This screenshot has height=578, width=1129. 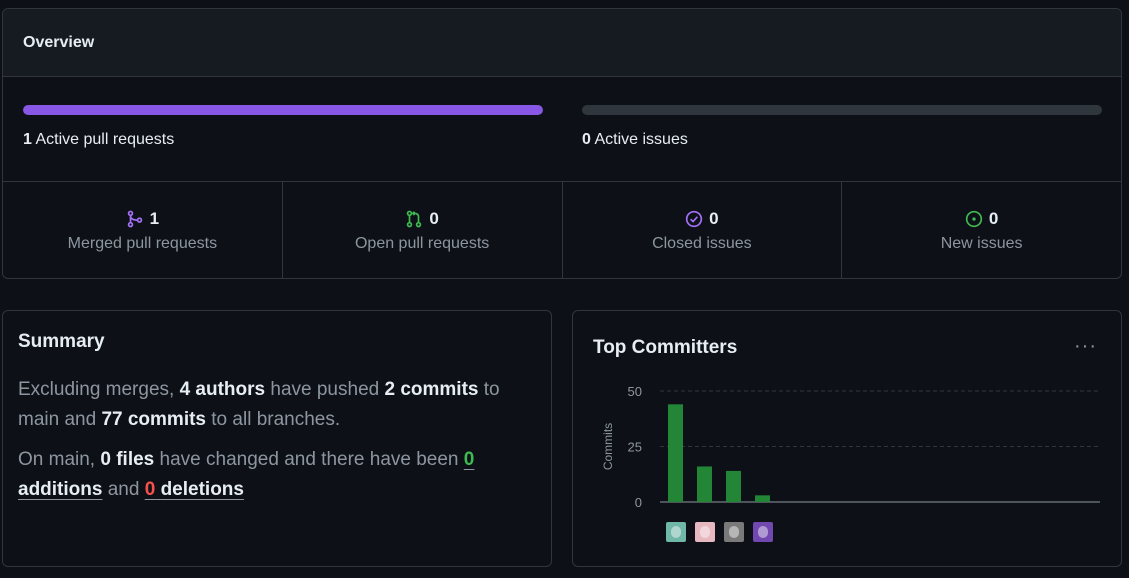 What do you see at coordinates (703, 230) in the screenshot?
I see `stat-closed-issues: 0 Closed issues` at bounding box center [703, 230].